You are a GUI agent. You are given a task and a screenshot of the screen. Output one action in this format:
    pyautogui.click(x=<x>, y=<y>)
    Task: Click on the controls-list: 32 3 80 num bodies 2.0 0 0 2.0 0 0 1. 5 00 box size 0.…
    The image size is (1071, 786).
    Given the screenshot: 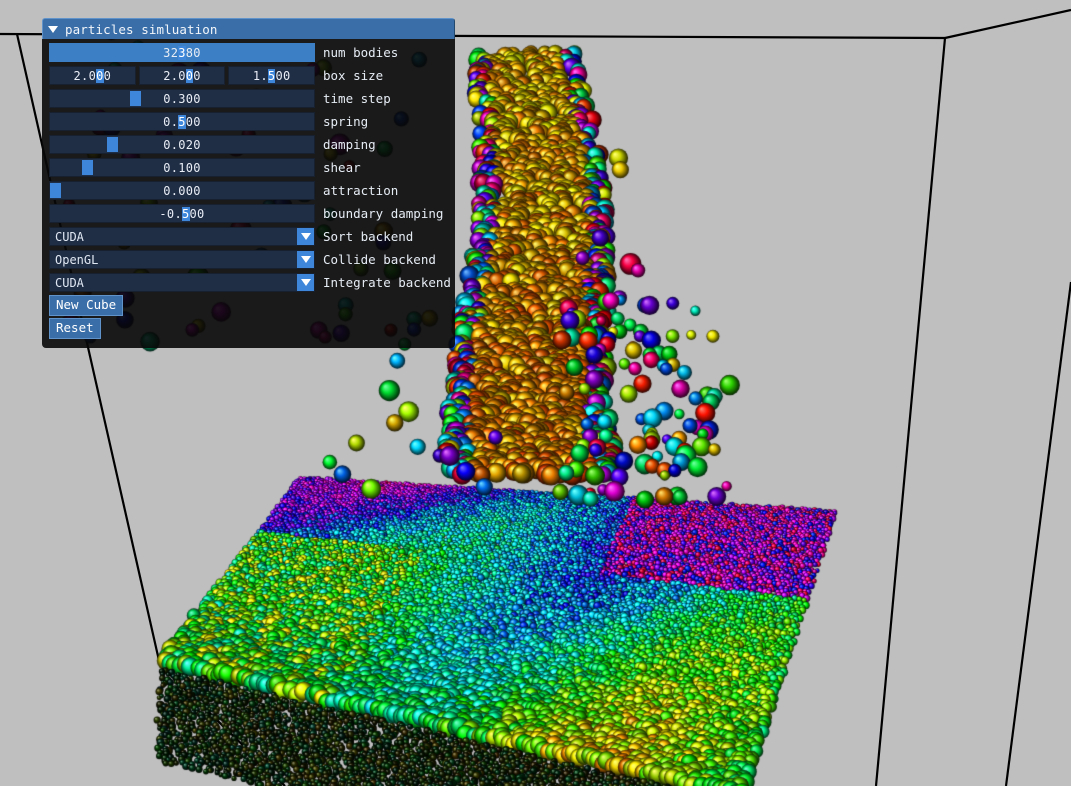 What is the action you would take?
    pyautogui.click(x=248, y=167)
    